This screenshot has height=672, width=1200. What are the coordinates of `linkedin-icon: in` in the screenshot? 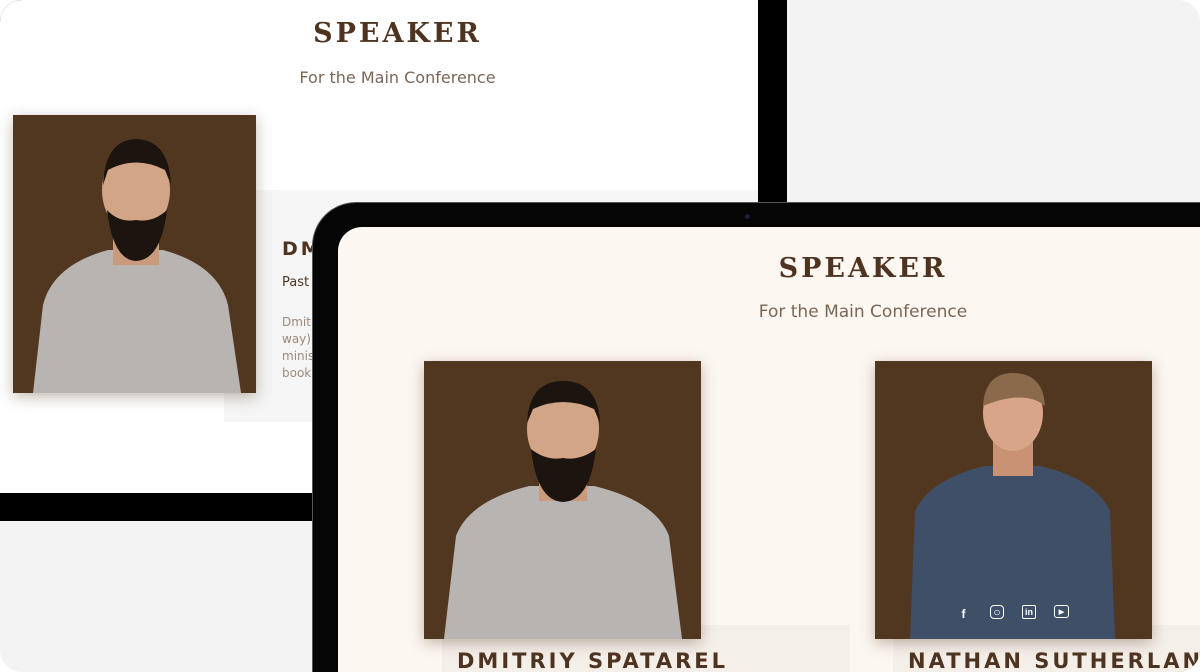 It's located at (1029, 612).